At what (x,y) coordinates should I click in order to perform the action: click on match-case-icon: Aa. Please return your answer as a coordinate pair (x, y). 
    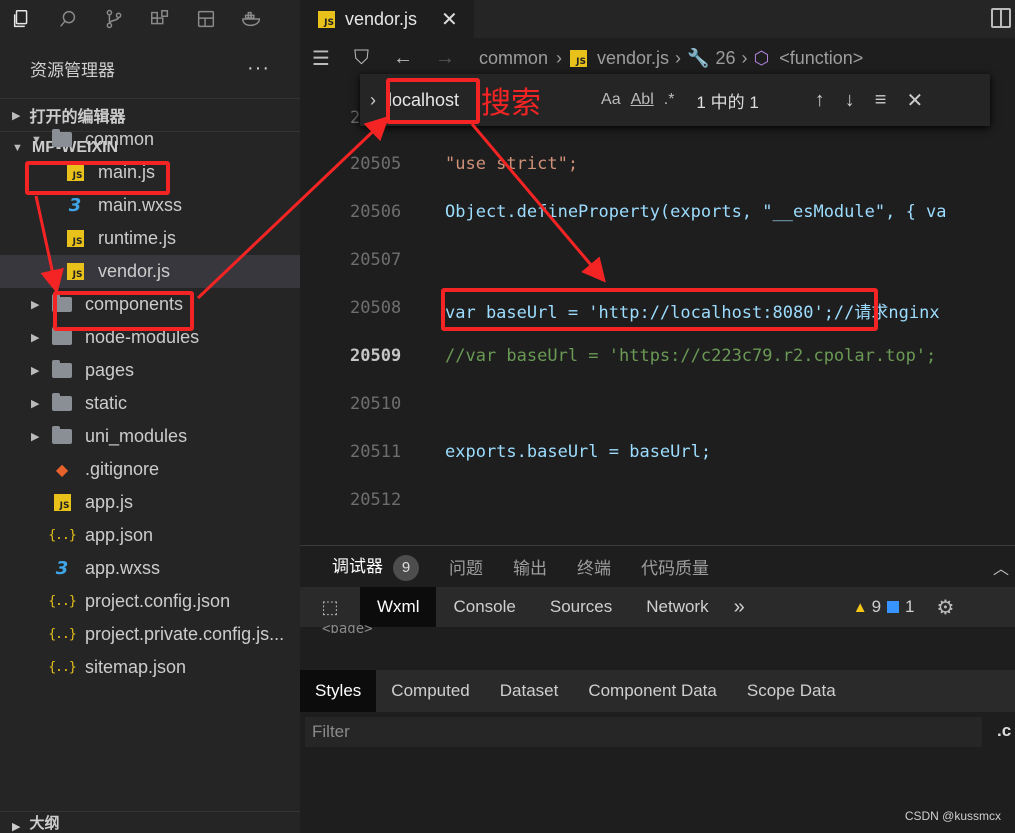
    Looking at the image, I should click on (611, 100).